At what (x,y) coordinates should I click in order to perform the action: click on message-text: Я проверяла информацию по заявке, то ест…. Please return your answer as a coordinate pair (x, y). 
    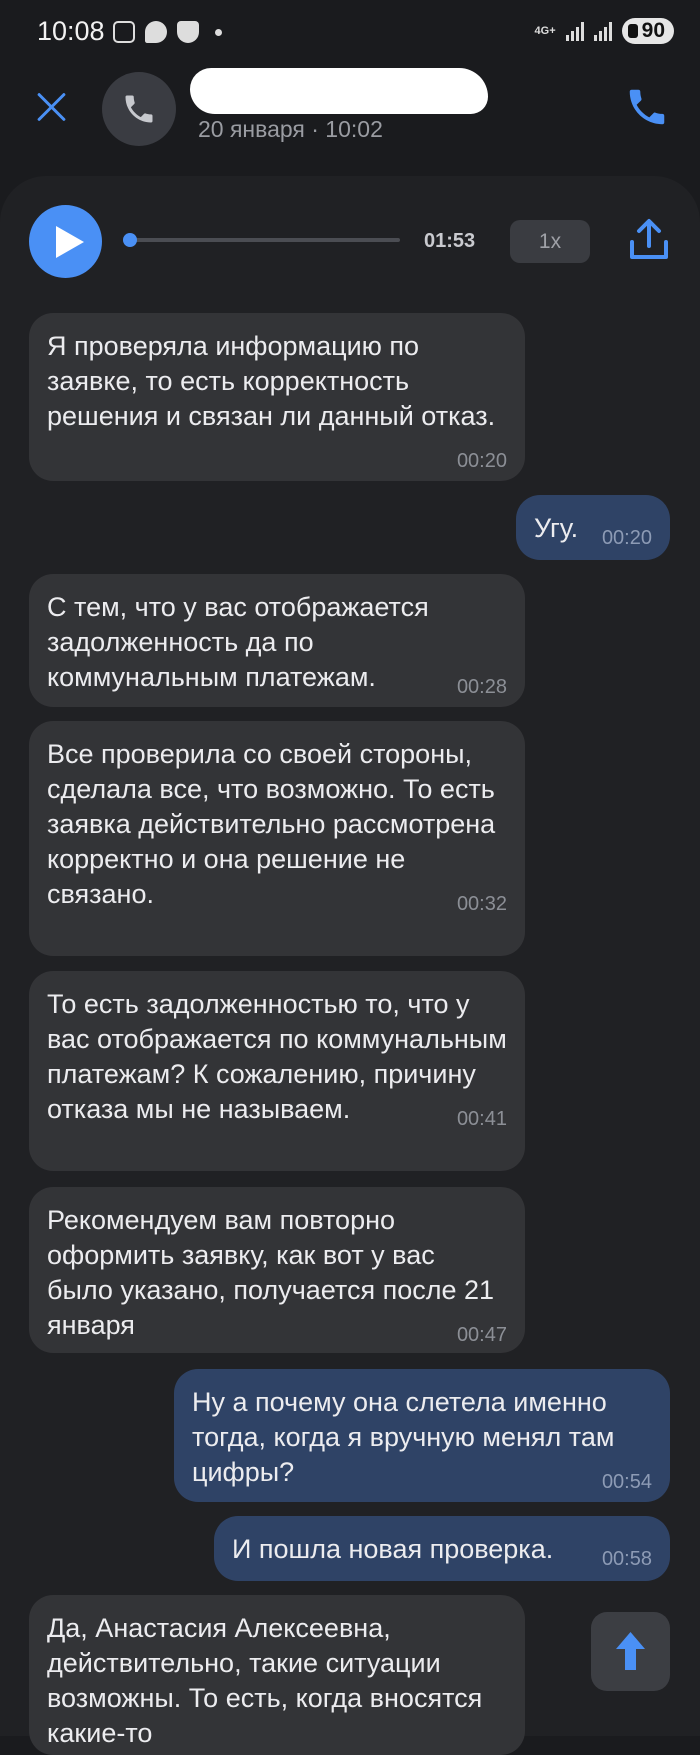
    Looking at the image, I should click on (271, 381).